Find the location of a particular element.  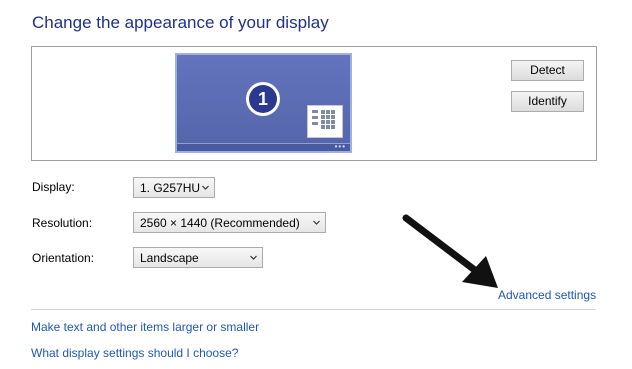

tray-dots-icon: ••• is located at coordinates (340, 146).